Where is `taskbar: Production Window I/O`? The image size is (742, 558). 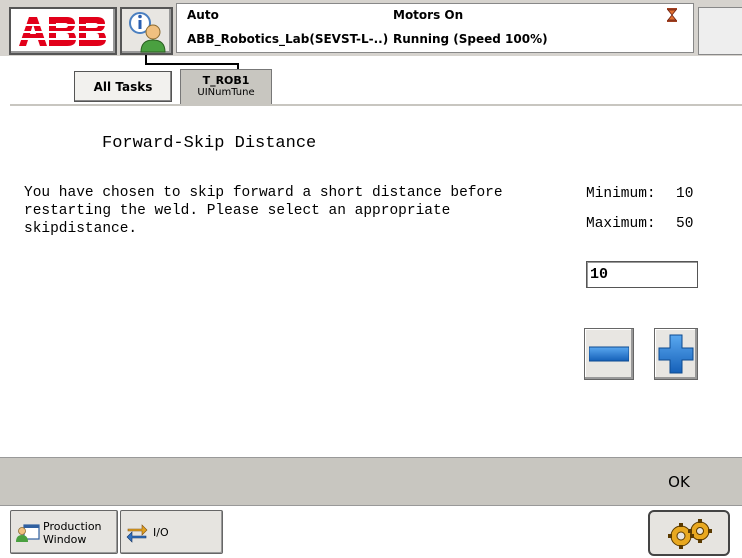
taskbar: Production Window I/O is located at coordinates (371, 532).